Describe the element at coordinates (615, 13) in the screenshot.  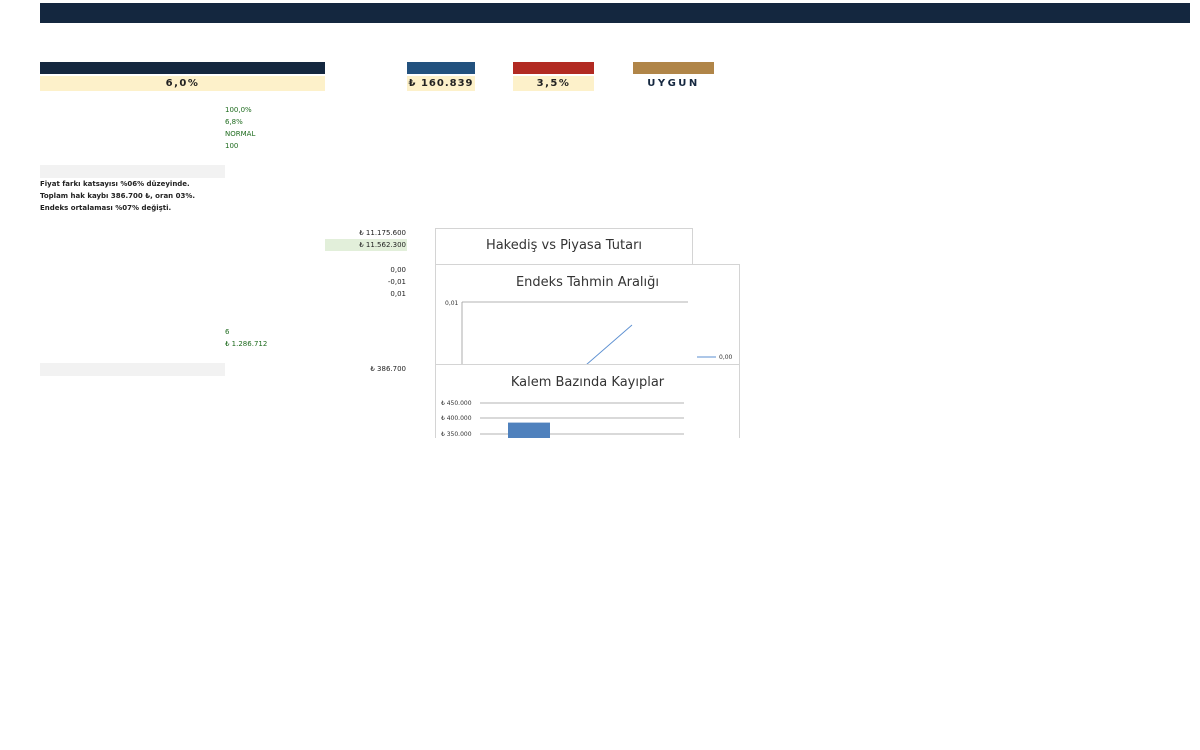
I see `top-banner` at that location.